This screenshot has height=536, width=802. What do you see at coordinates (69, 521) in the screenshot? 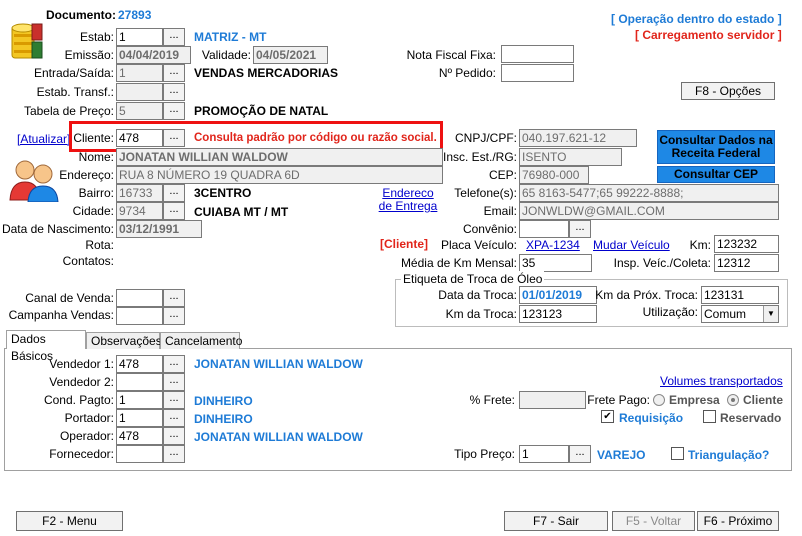
I see `f2-menu-button: F2 - Menu` at bounding box center [69, 521].